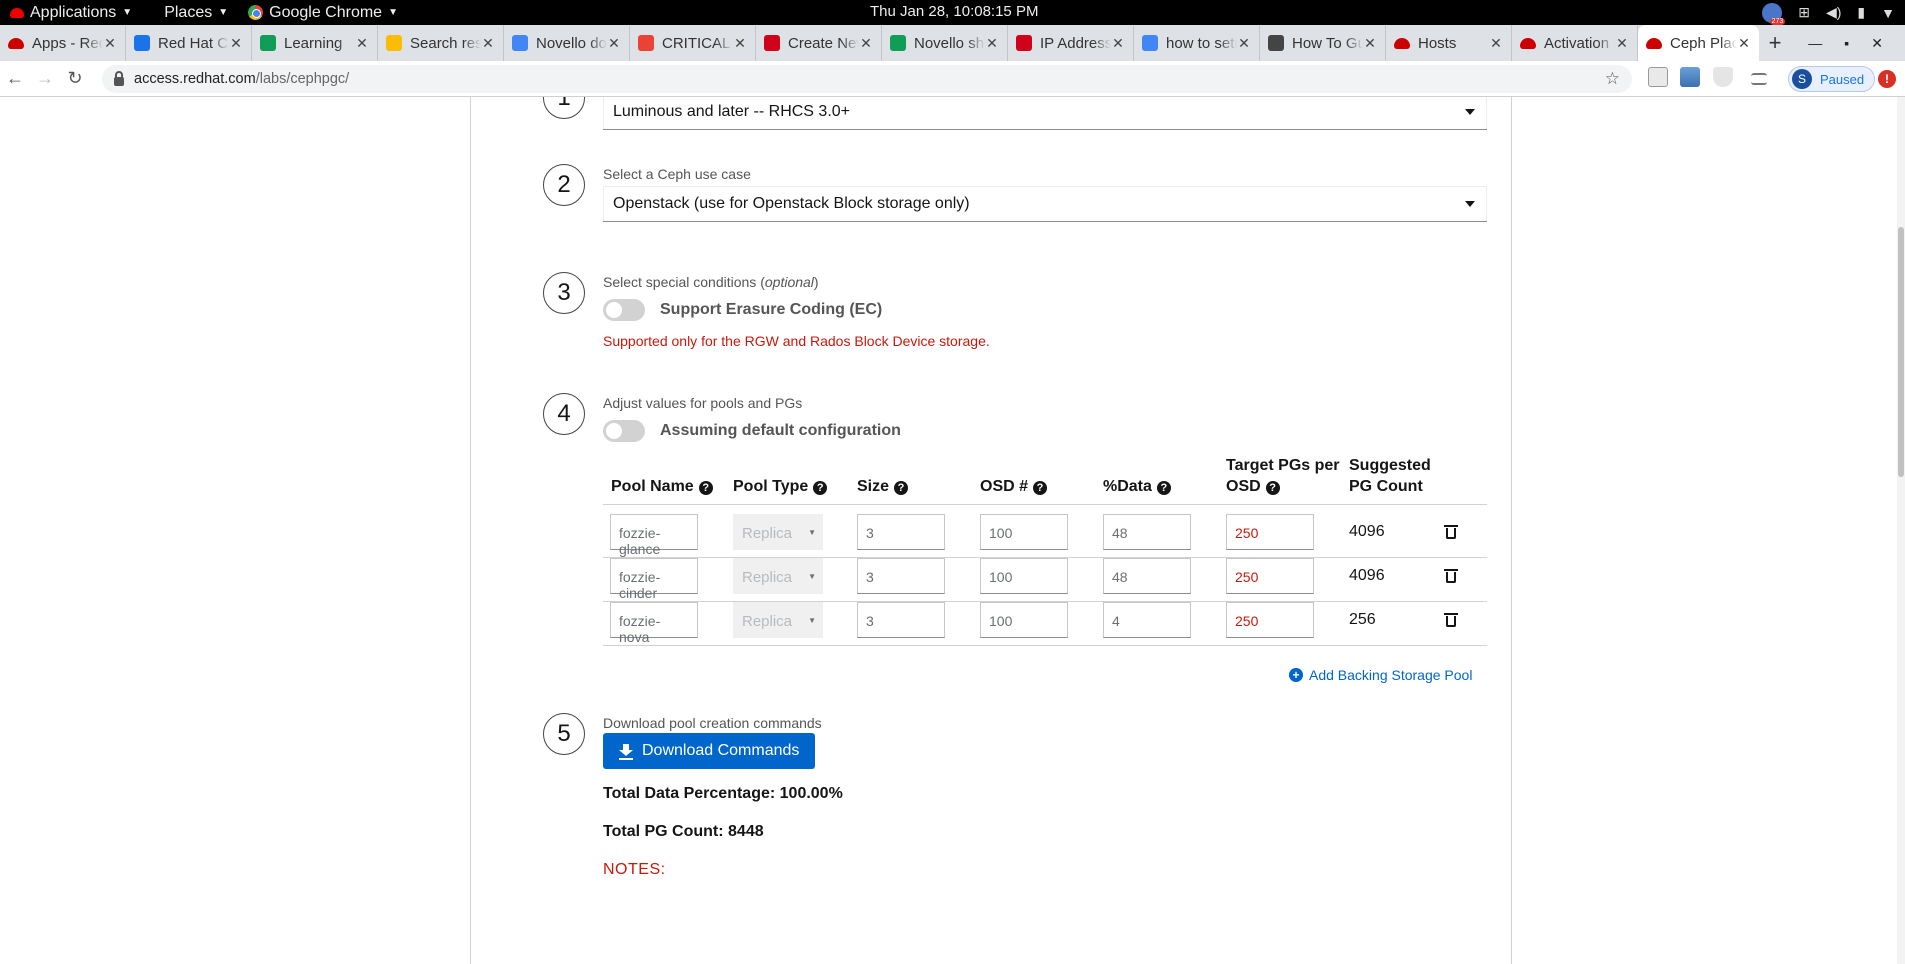 This screenshot has width=1905, height=964. Describe the element at coordinates (624, 310) in the screenshot. I see `erasure-coding-toggle` at that location.